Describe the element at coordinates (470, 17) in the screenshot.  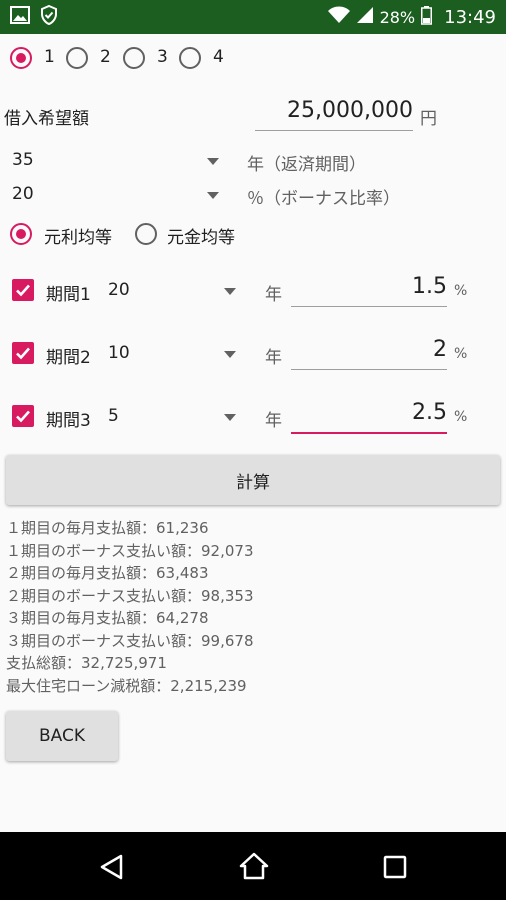
I see `clock: 13:49` at that location.